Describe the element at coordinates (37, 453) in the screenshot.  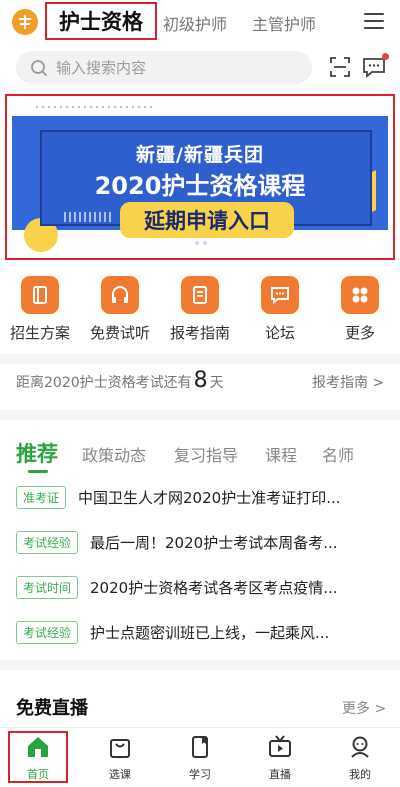
I see `tab-recommended: 推荐` at that location.